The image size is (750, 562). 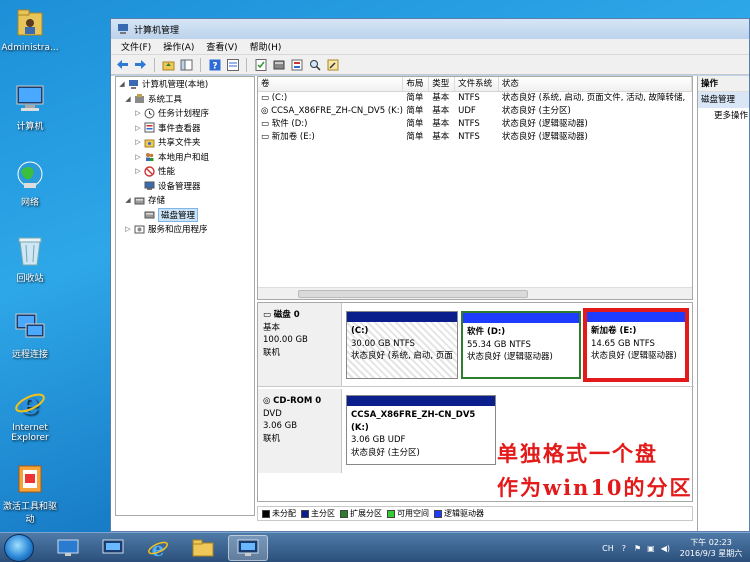 I want to click on tree-label: 本地用户和组, so click(x=184, y=157).